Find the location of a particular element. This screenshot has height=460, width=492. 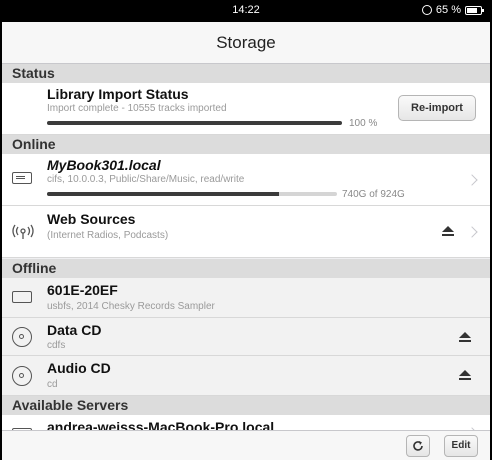

section-header-servers: Available Servers is located at coordinates (246, 405).